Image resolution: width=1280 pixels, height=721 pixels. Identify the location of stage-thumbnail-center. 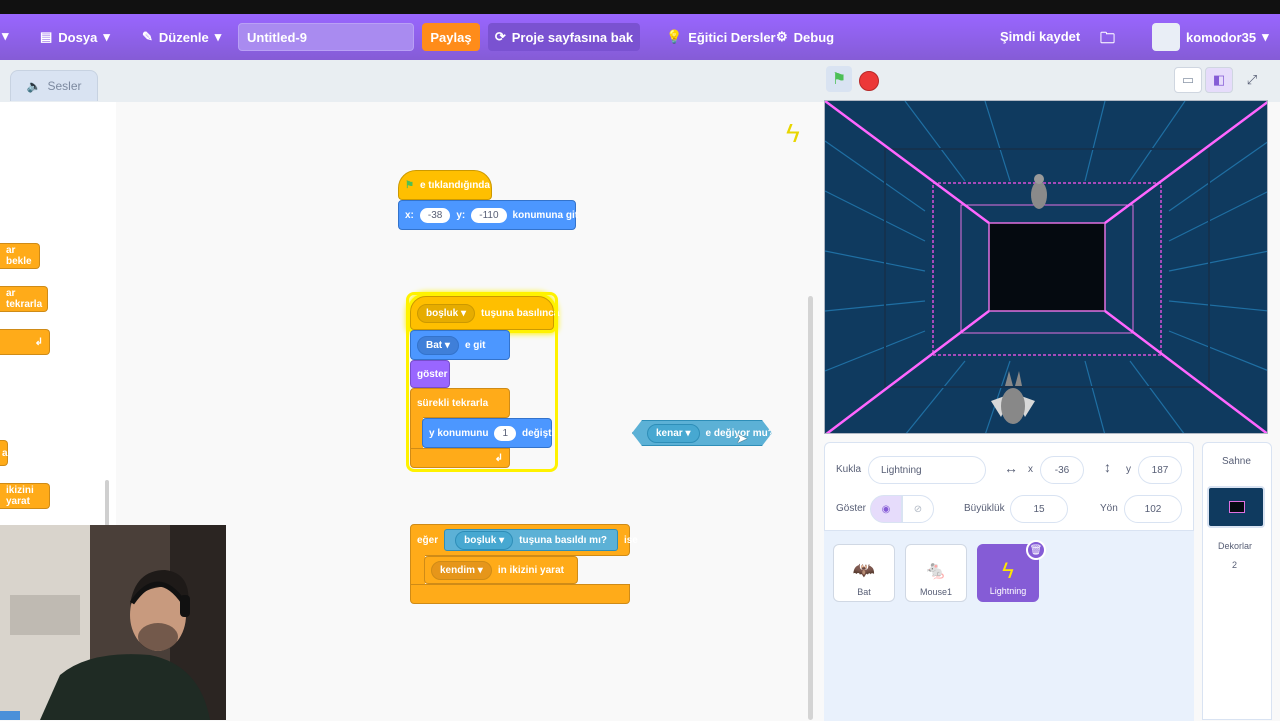
(1237, 507).